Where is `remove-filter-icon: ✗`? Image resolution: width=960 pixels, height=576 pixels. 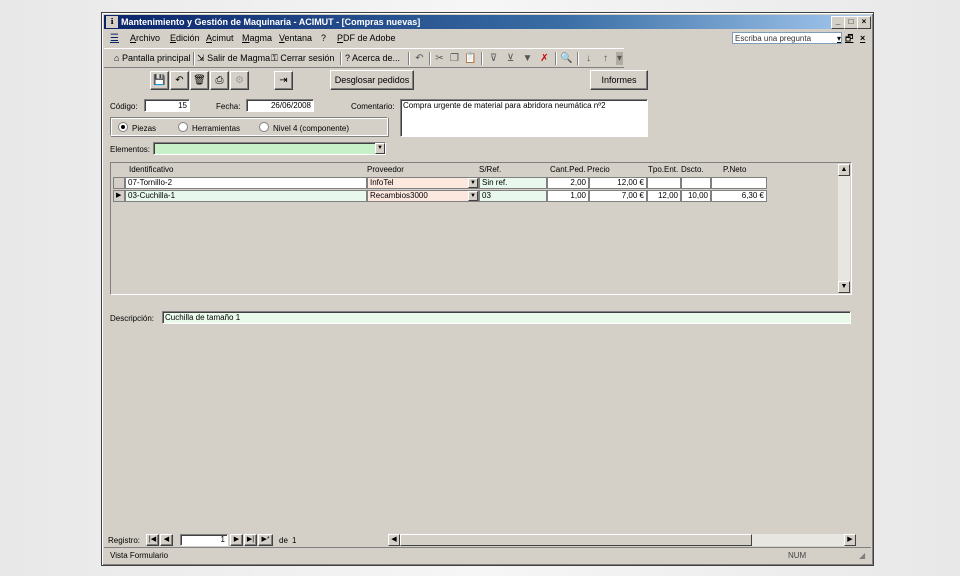
remove-filter-icon: ✗ is located at coordinates (544, 58).